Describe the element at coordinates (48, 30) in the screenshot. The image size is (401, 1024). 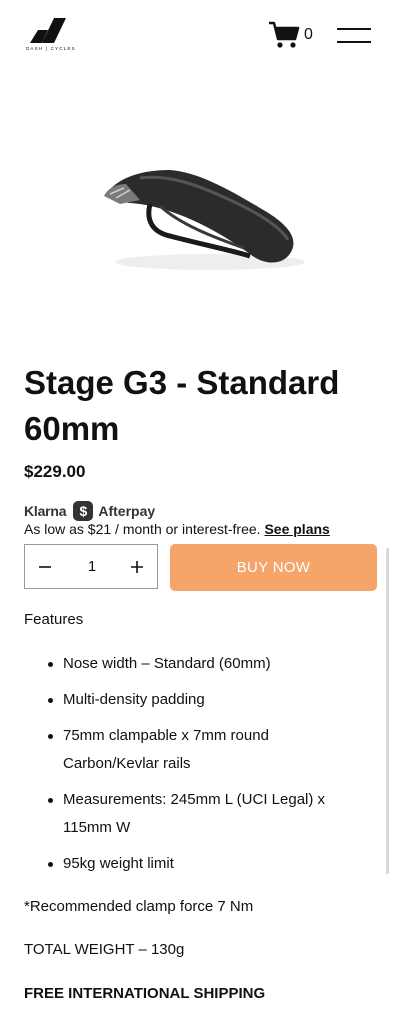
I see `logo-mark-icon` at that location.